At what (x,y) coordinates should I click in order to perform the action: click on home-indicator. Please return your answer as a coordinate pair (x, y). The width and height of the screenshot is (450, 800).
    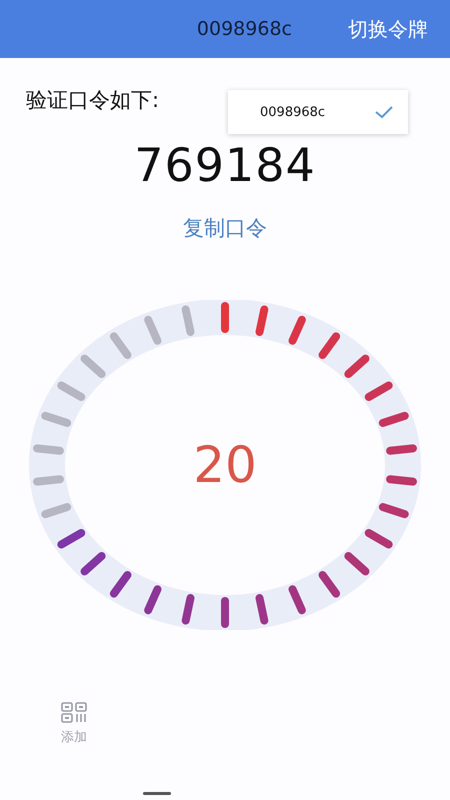
    Looking at the image, I should click on (157, 793).